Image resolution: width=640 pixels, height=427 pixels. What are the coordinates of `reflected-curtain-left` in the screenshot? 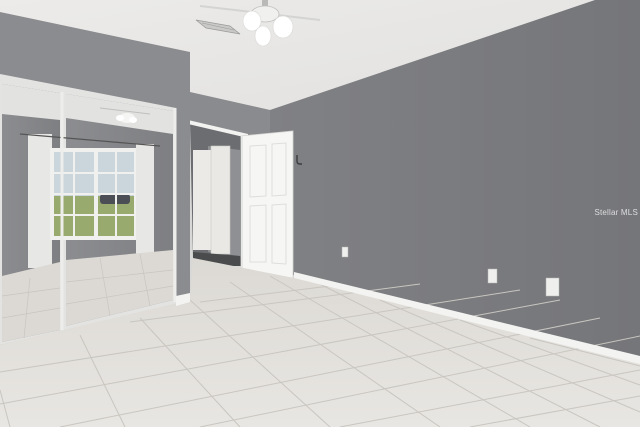 It's located at (40, 201).